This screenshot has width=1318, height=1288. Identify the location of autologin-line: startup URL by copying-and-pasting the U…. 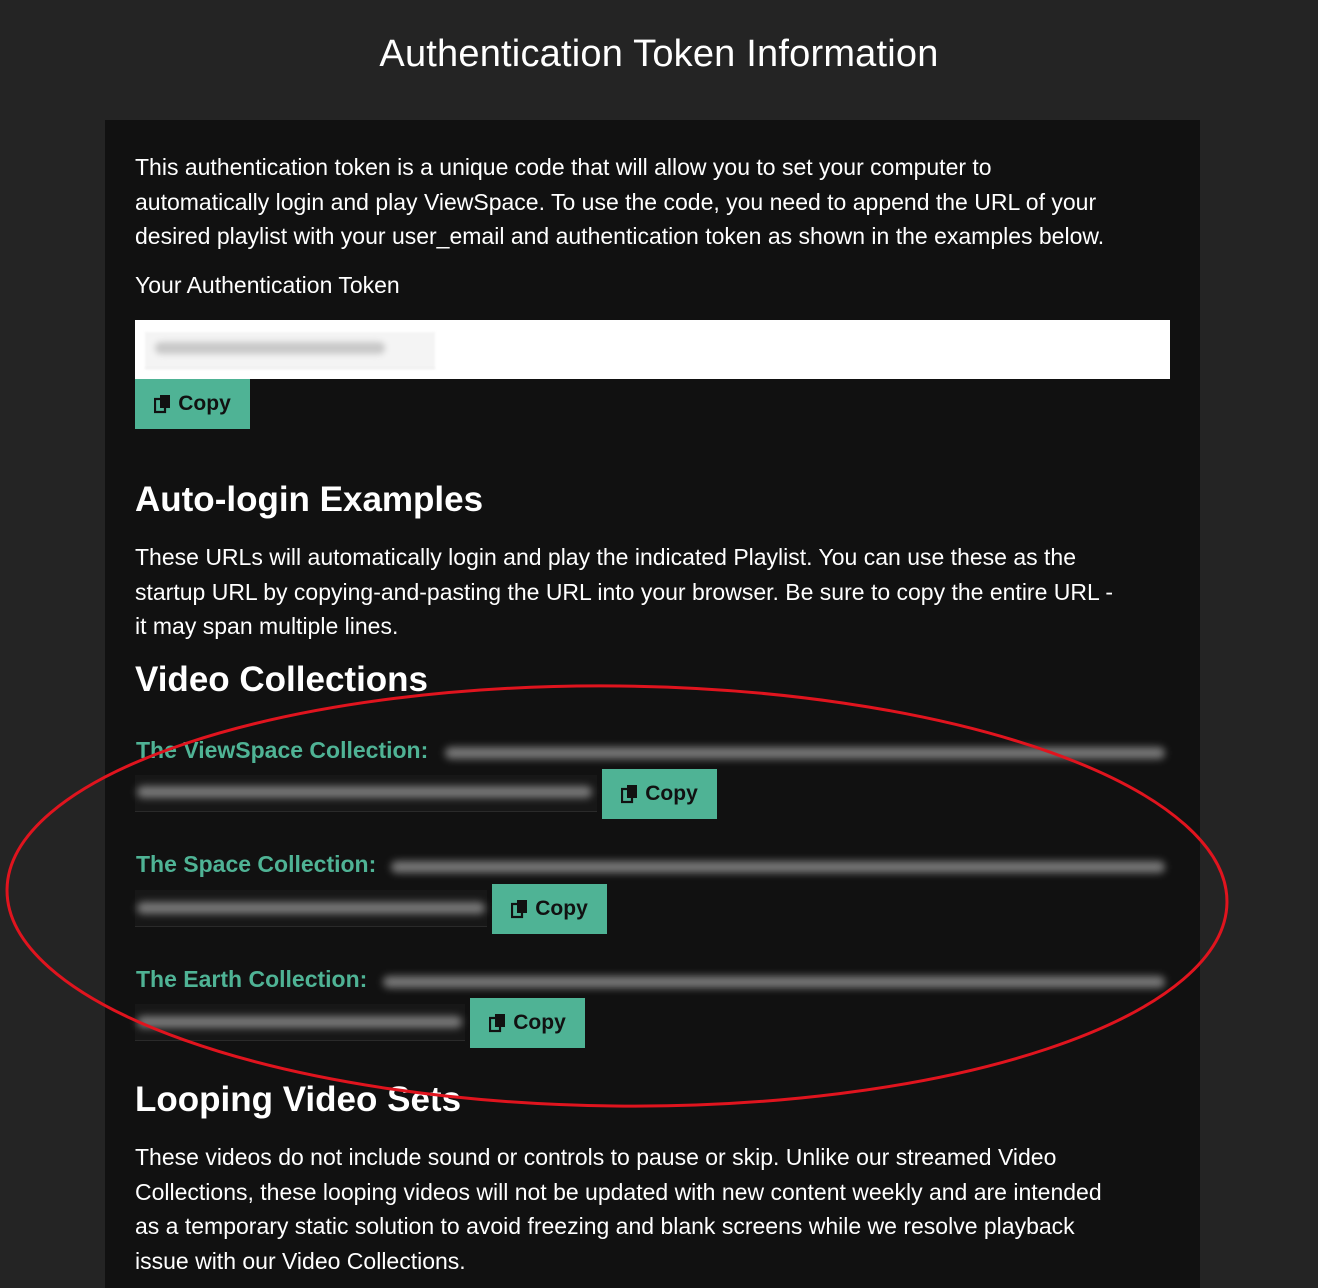
(624, 591).